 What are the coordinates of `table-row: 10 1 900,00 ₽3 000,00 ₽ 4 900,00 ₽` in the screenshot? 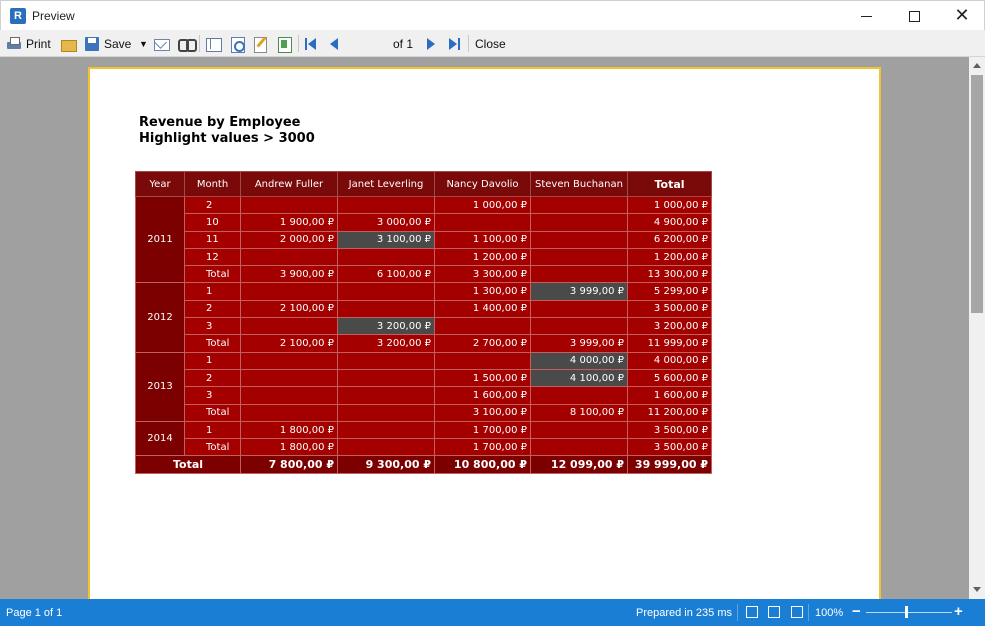 It's located at (424, 222).